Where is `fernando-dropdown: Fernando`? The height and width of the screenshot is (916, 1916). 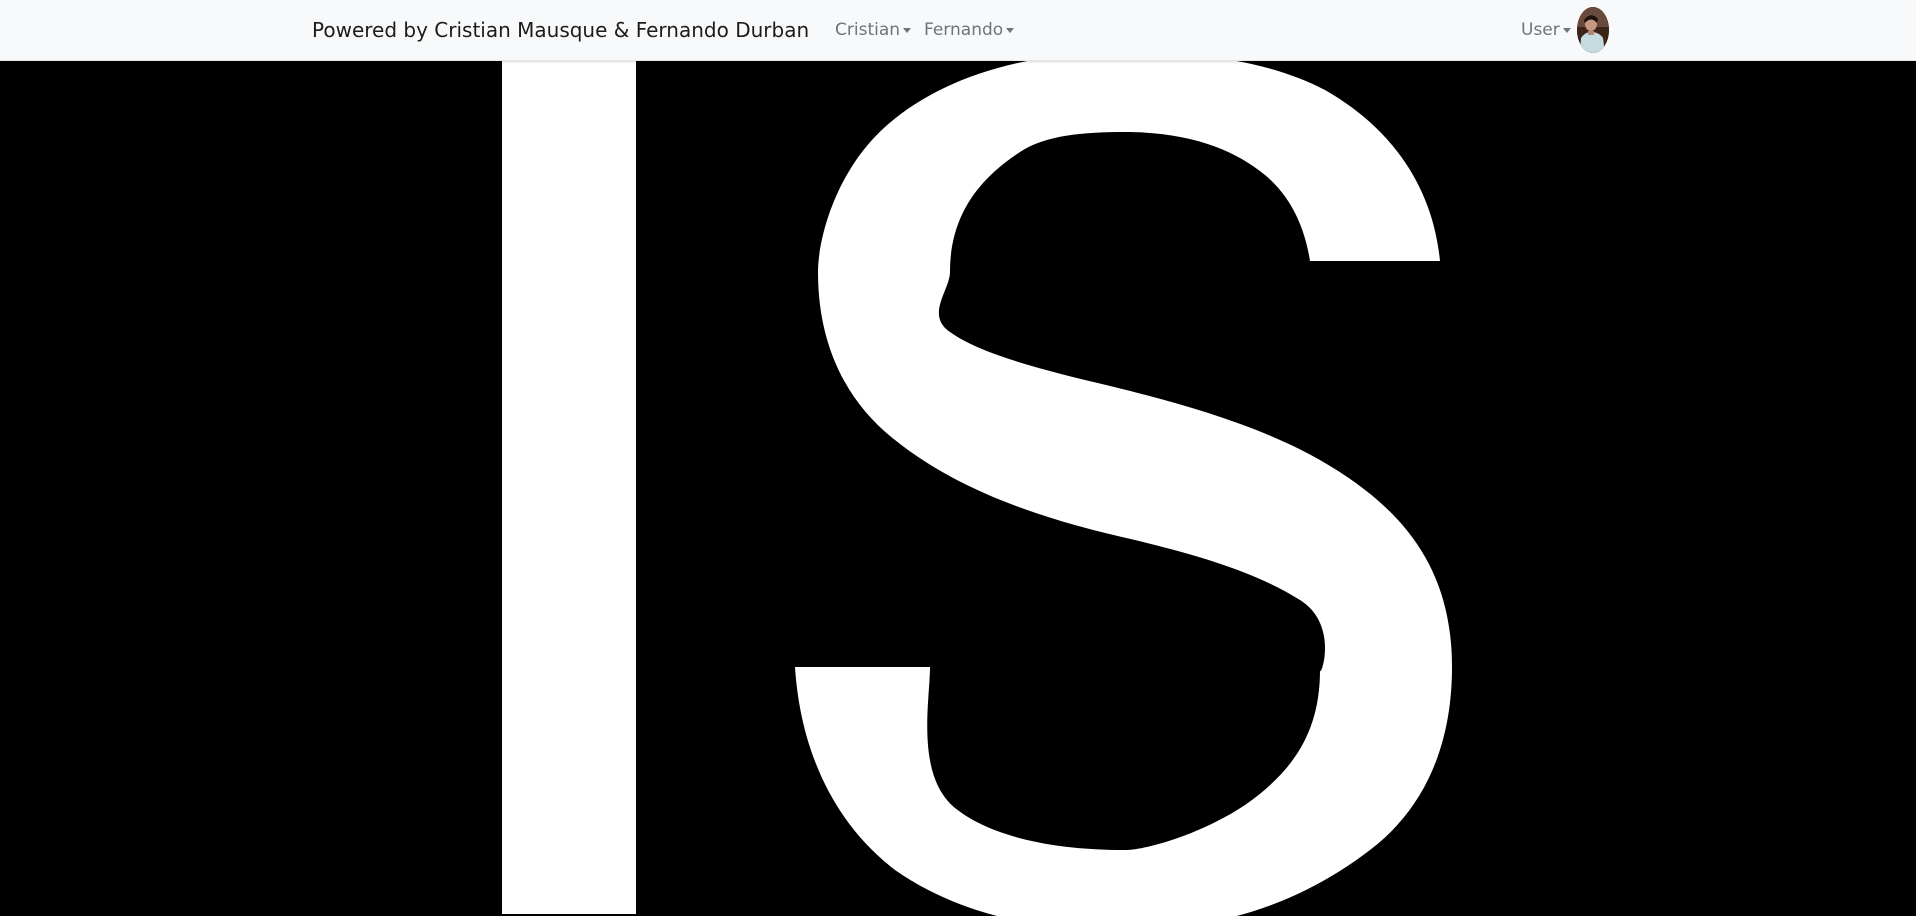 fernando-dropdown: Fernando is located at coordinates (969, 30).